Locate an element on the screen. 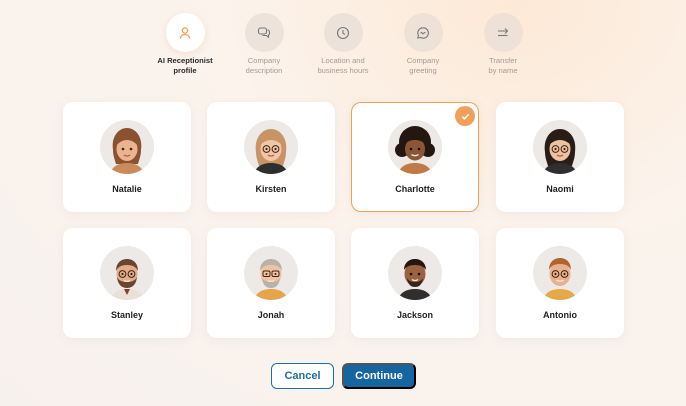 The width and height of the screenshot is (686, 406). continue-button: Continue is located at coordinates (379, 376).